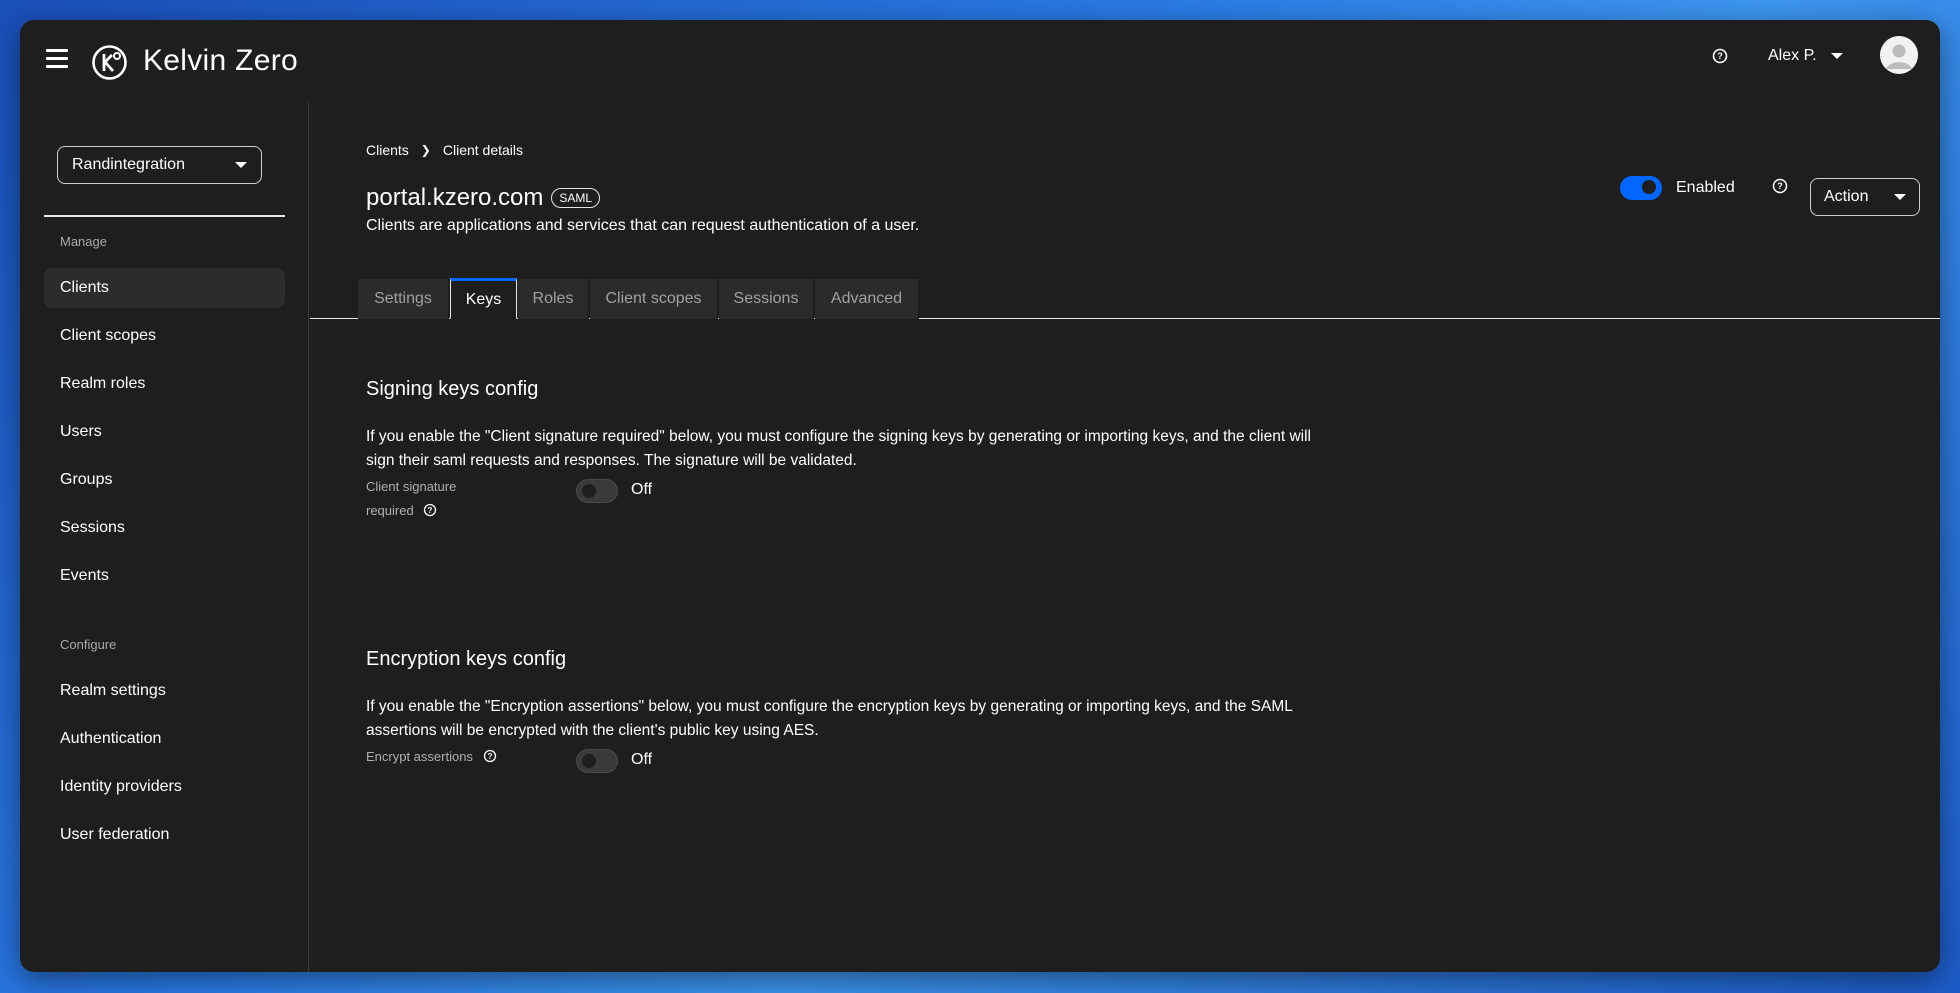 This screenshot has width=1960, height=993. What do you see at coordinates (597, 761) in the screenshot?
I see `encrypt-assertions-toggle` at bounding box center [597, 761].